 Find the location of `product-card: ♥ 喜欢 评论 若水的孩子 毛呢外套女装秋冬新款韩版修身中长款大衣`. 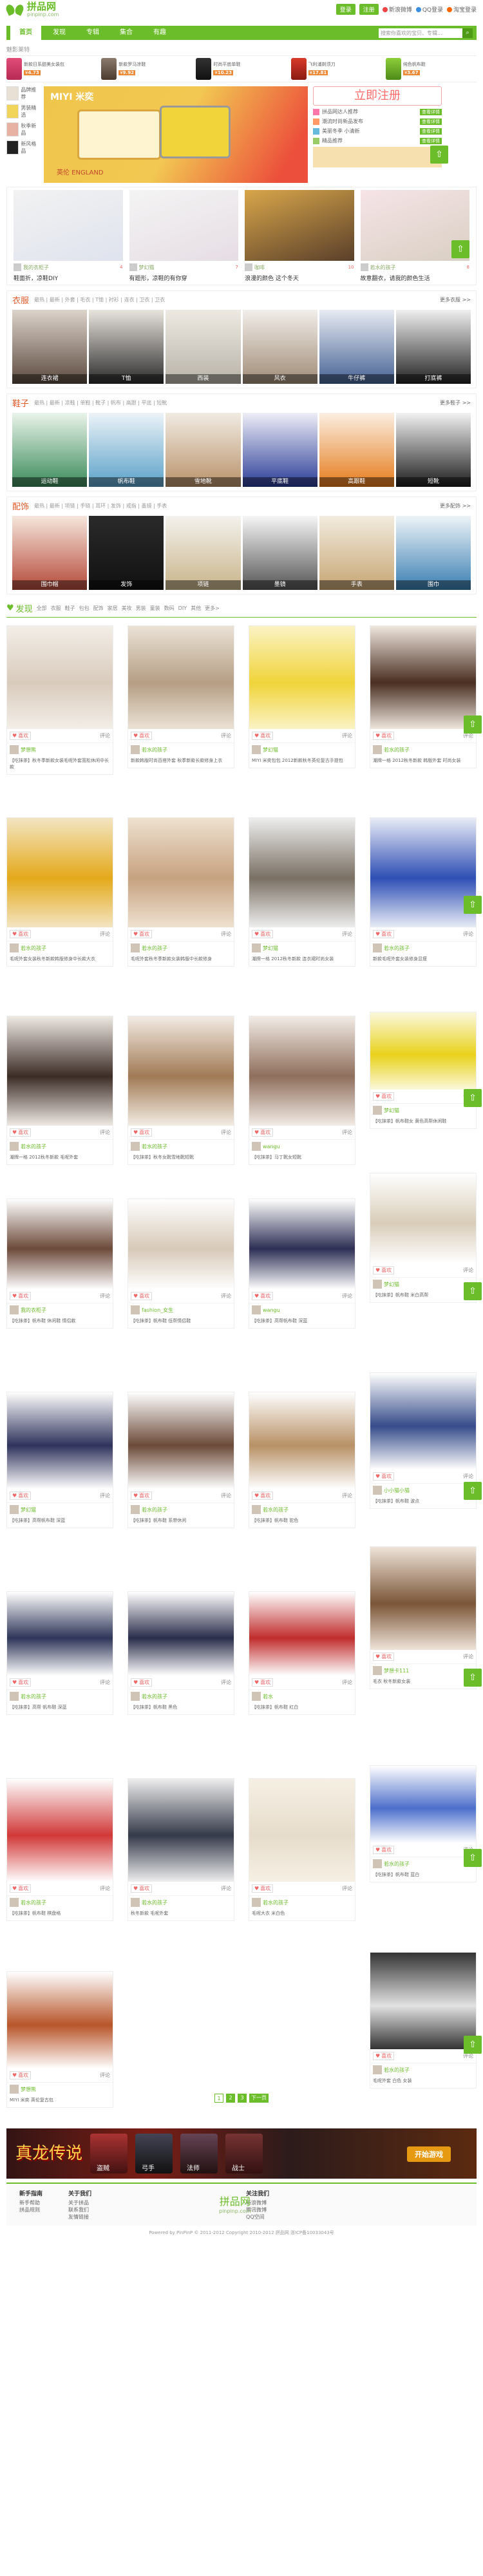

product-card: ♥ 喜欢 评论 若水的孩子 毛呢外套女装秋冬新款韩版修身中长款大衣 is located at coordinates (60, 892).